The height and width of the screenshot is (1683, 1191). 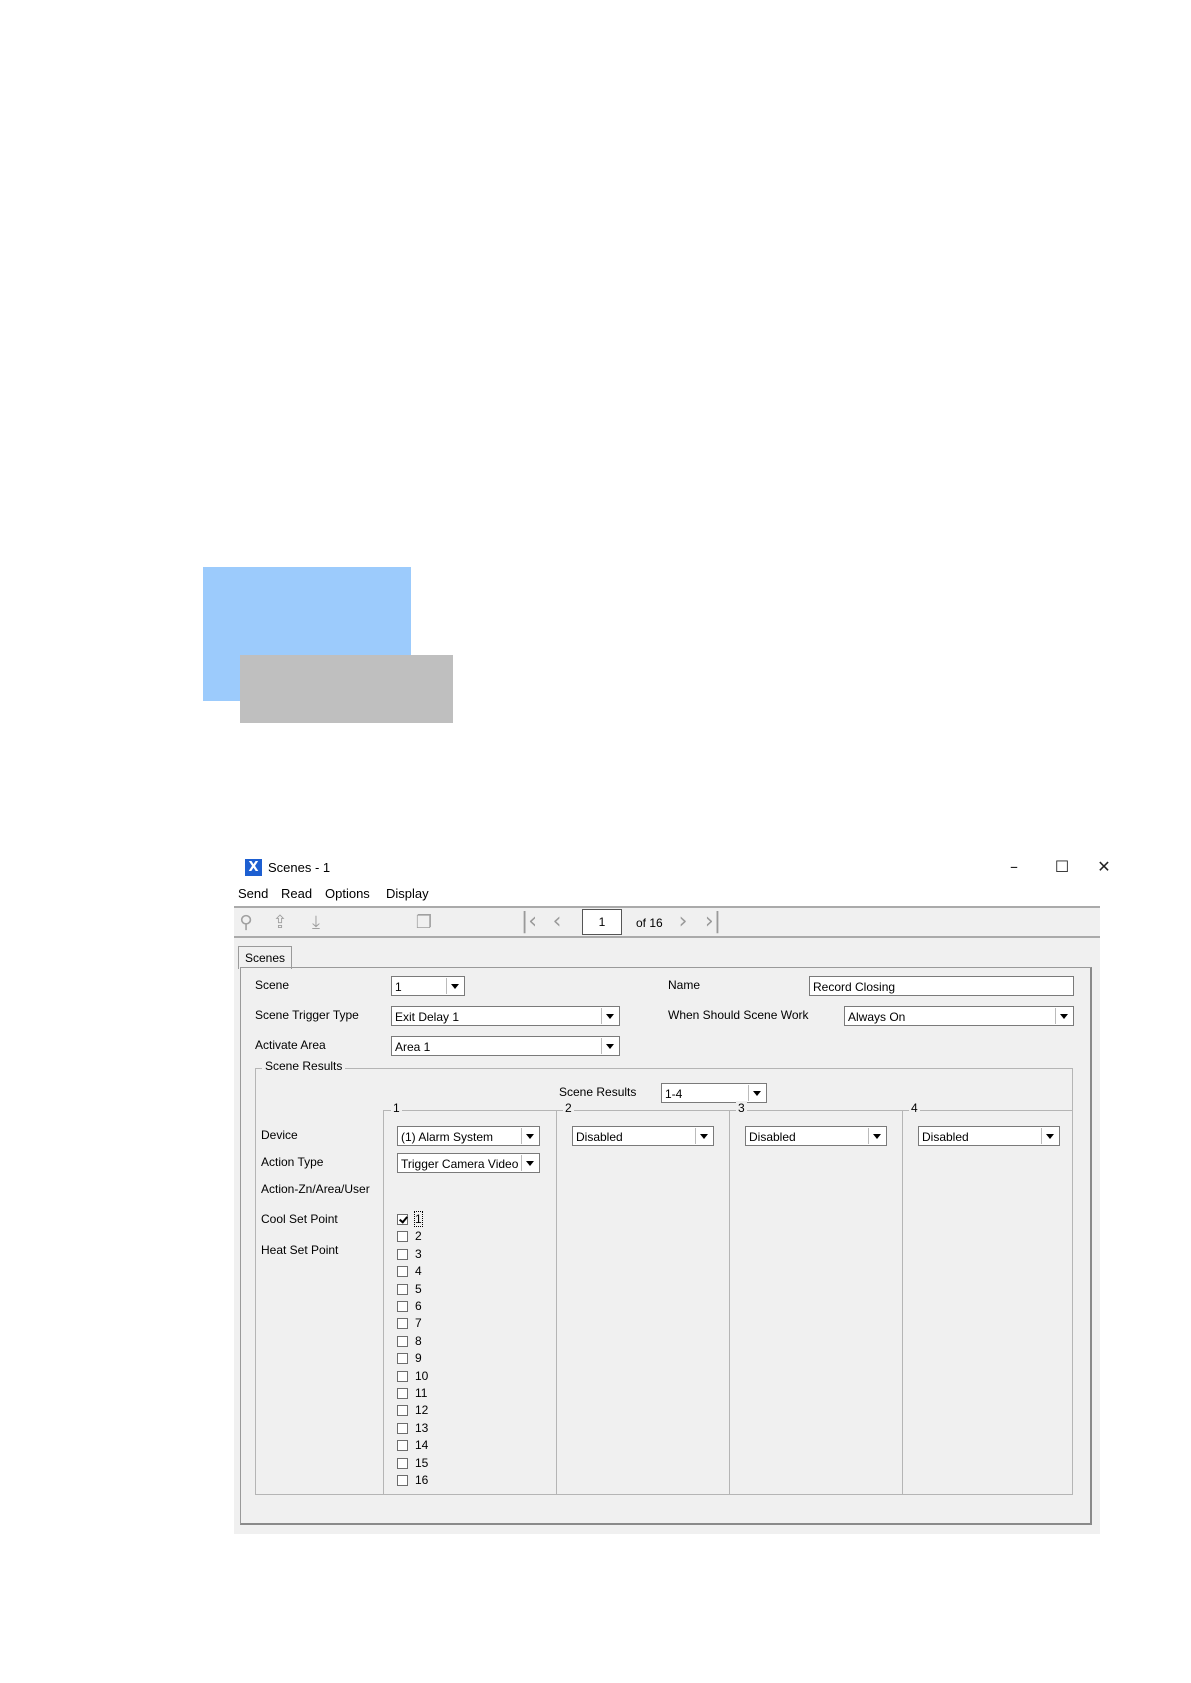 I want to click on scene-label: Scene, so click(x=272, y=985).